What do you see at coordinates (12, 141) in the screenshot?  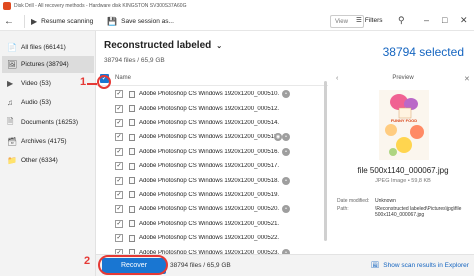 I see `archive-icon: 🗃` at bounding box center [12, 141].